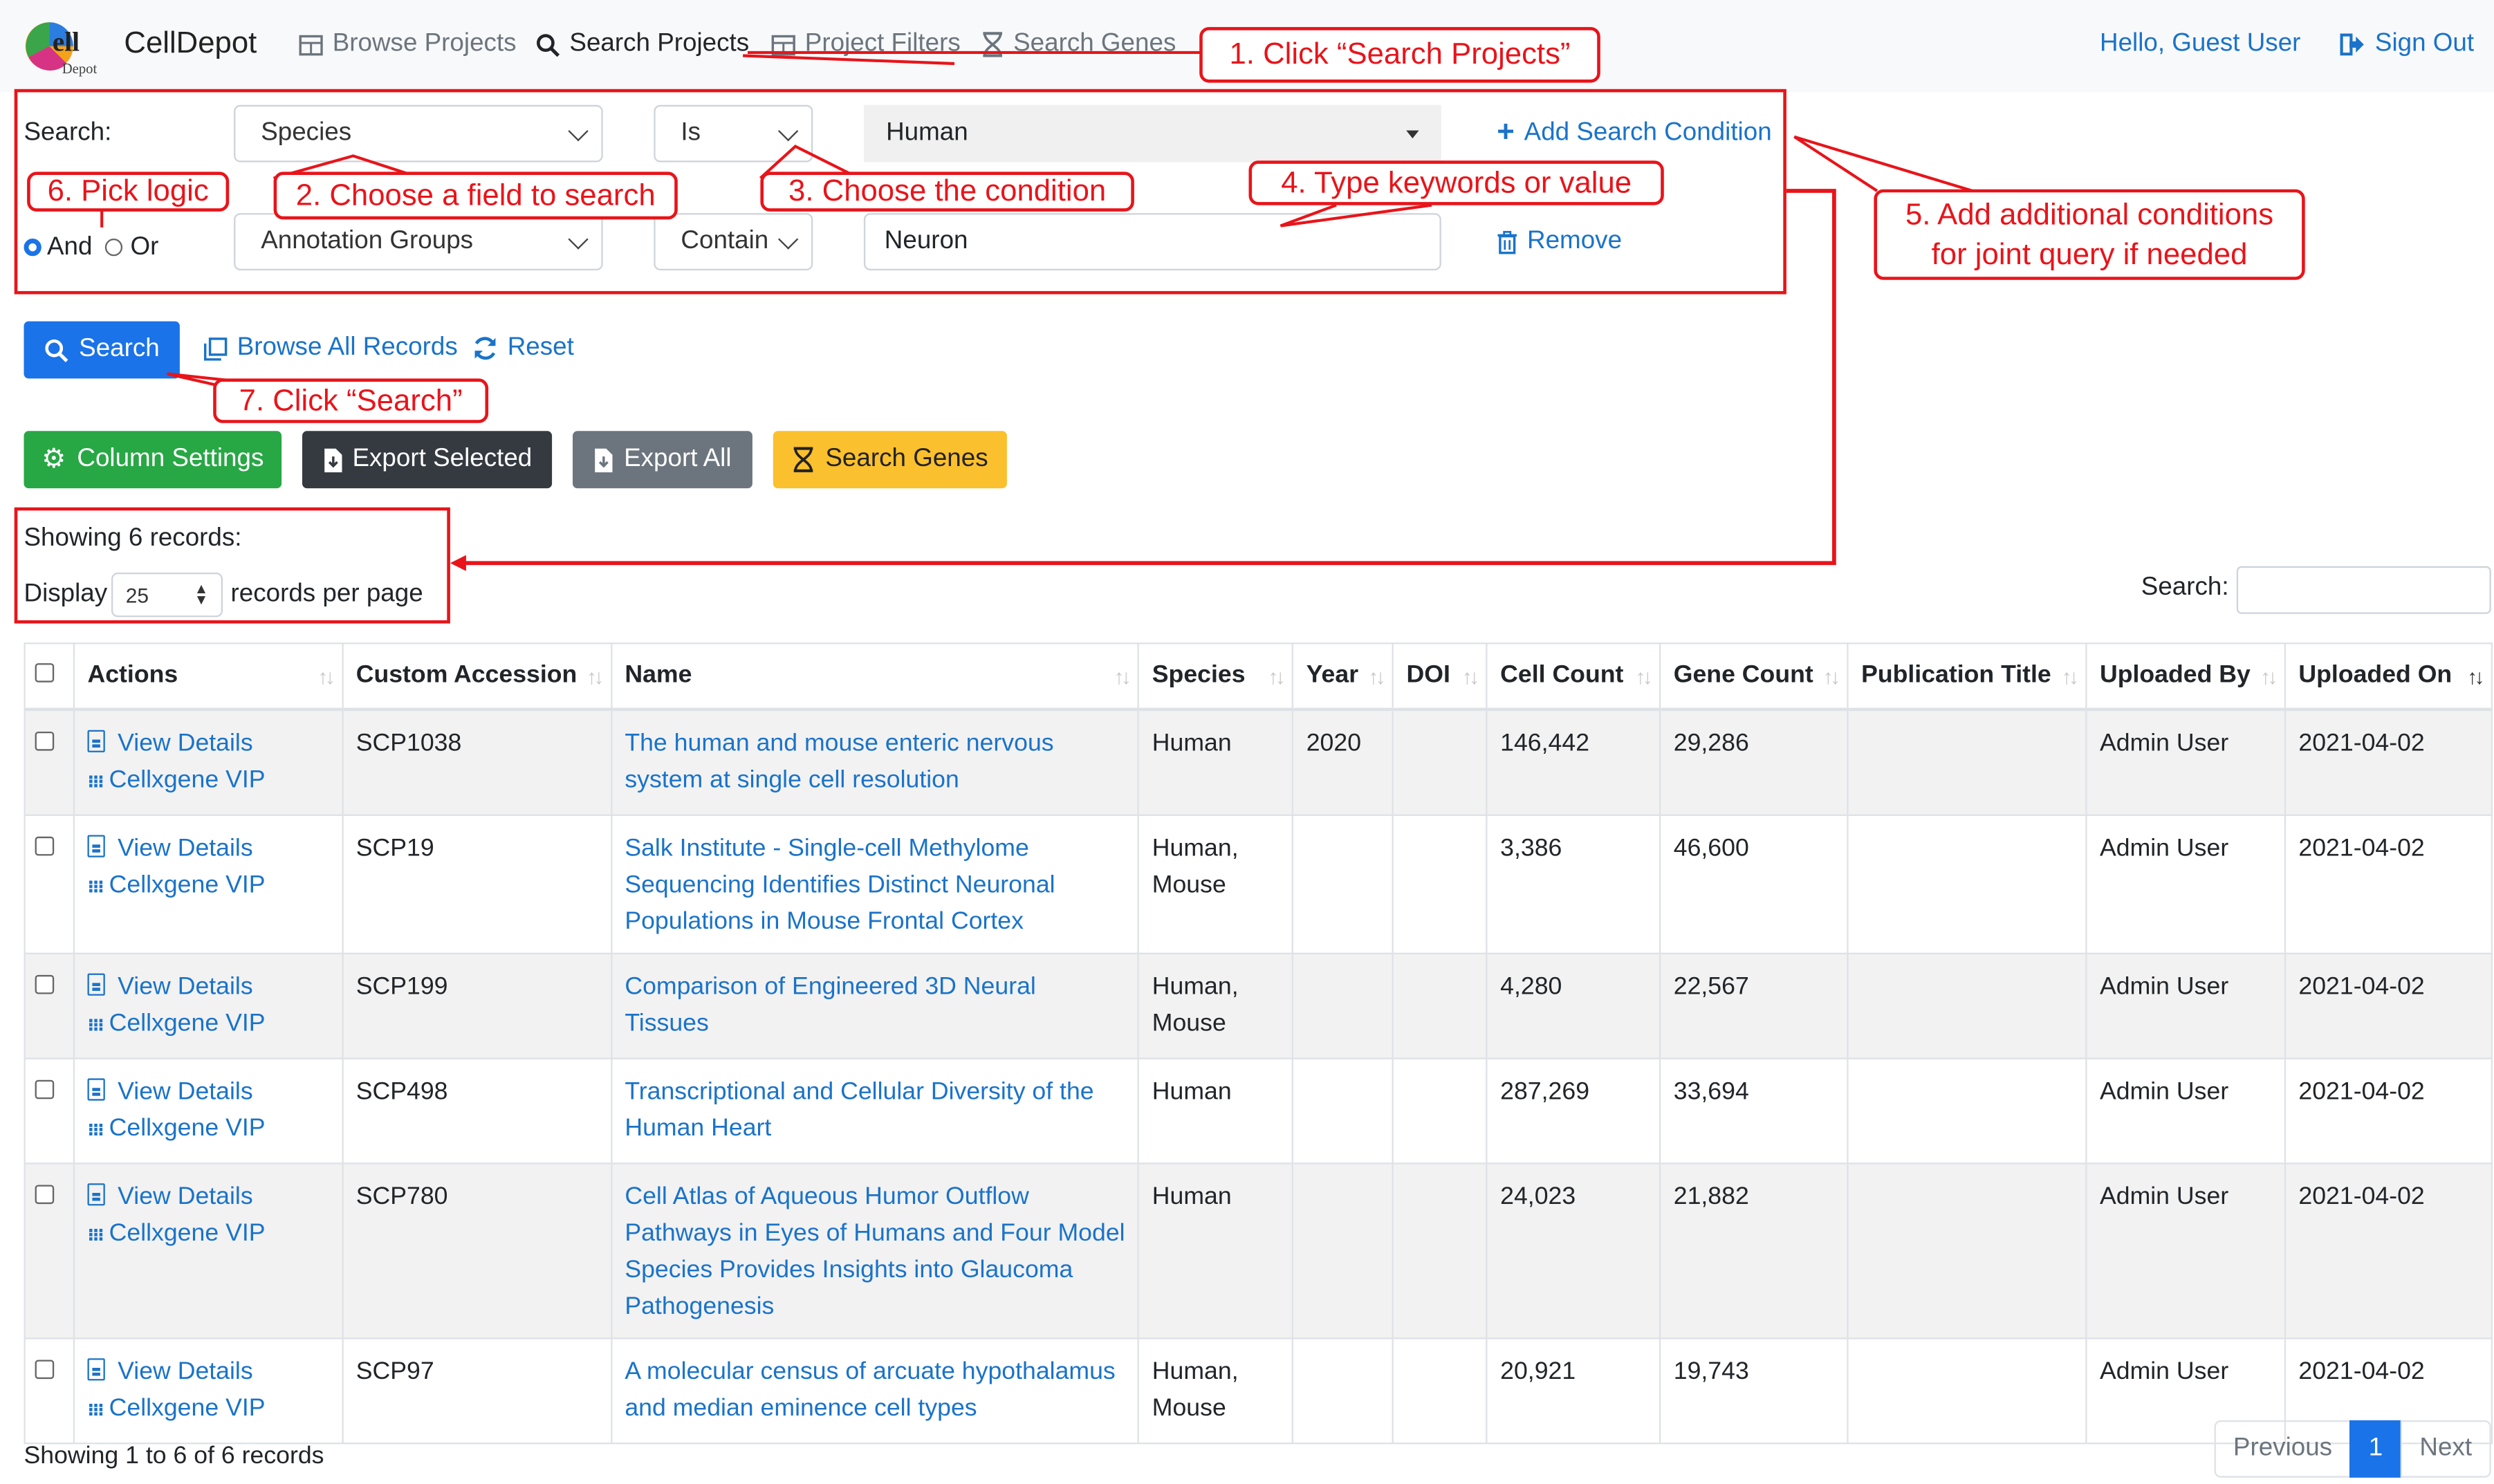 This screenshot has height=1484, width=2494. I want to click on search-button: Search, so click(102, 350).